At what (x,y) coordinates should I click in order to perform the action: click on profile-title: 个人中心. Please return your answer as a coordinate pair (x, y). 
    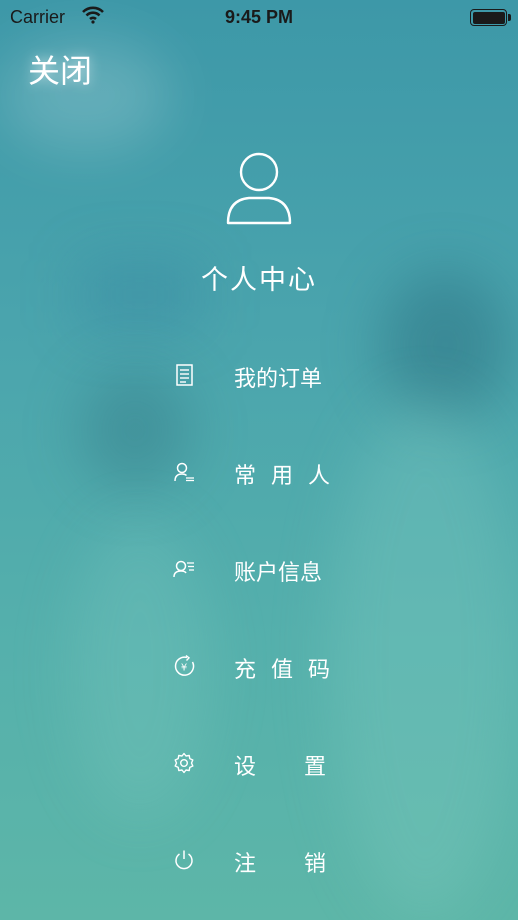
    Looking at the image, I should click on (259, 280).